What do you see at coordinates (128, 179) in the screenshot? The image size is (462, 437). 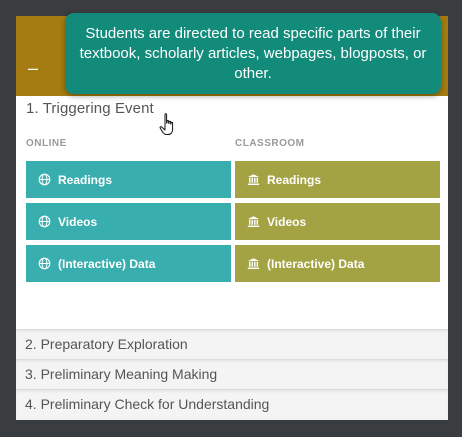 I see `online-readings-button: Readings` at bounding box center [128, 179].